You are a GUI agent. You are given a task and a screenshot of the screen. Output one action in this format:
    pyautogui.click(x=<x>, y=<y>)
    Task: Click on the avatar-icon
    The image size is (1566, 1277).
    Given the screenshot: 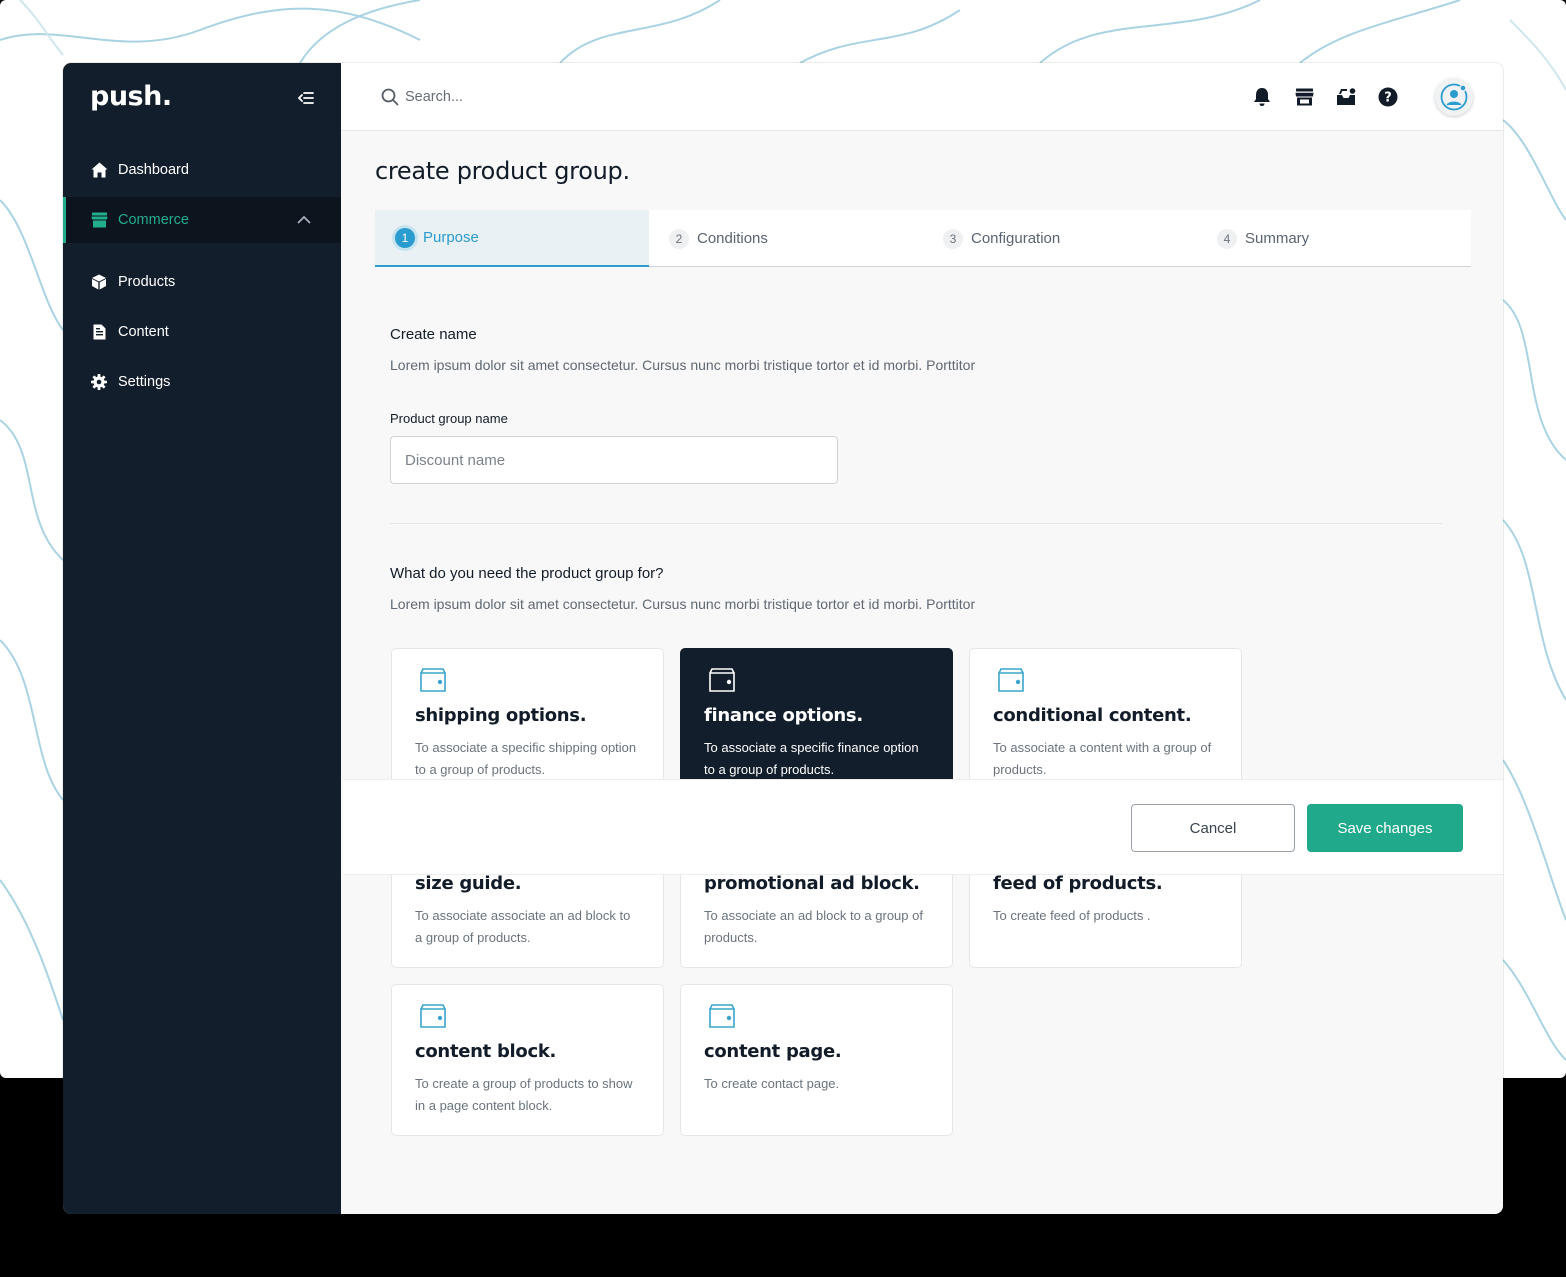 What is the action you would take?
    pyautogui.click(x=1454, y=97)
    